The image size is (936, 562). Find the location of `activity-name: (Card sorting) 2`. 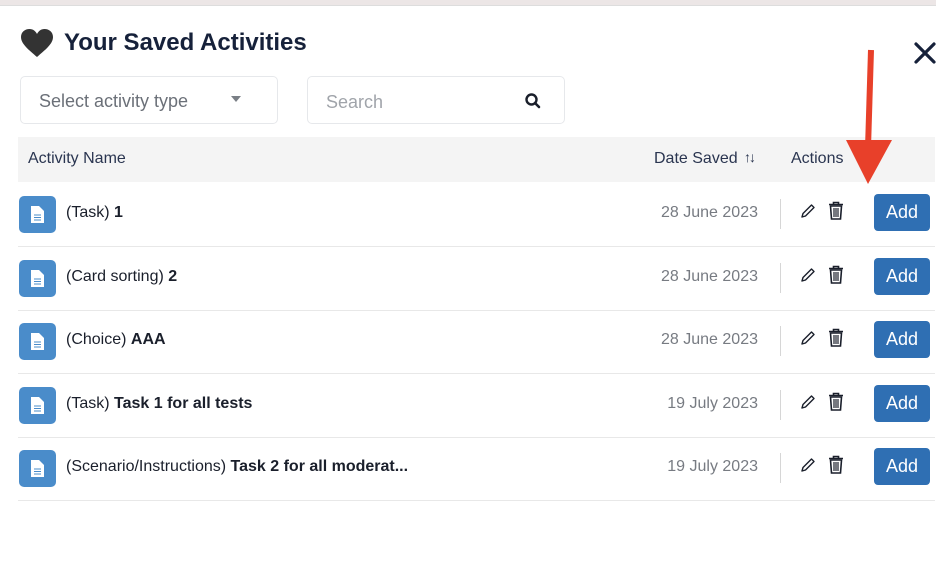

activity-name: (Card sorting) 2 is located at coordinates (121, 277).